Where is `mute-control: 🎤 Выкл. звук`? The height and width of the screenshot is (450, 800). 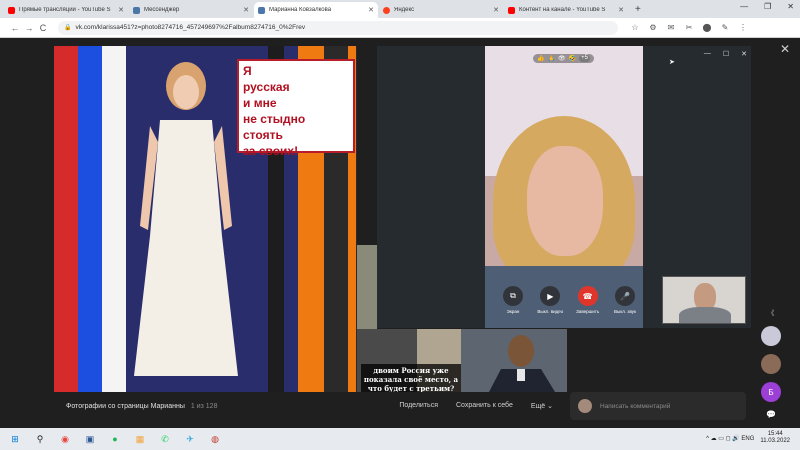
mute-control: 🎤 Выкл. звук is located at coordinates (625, 300).